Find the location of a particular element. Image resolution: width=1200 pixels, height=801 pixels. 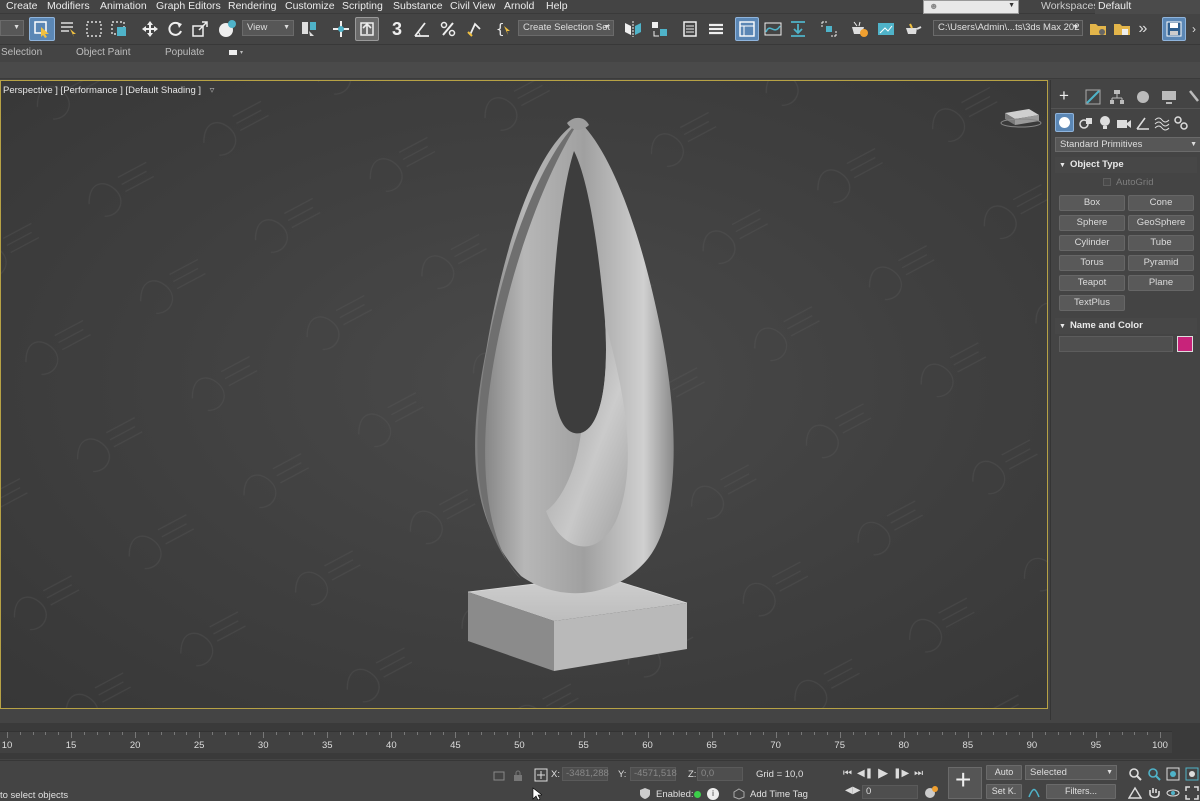

toolbar-scroll-button: › is located at coordinates (1194, 29).